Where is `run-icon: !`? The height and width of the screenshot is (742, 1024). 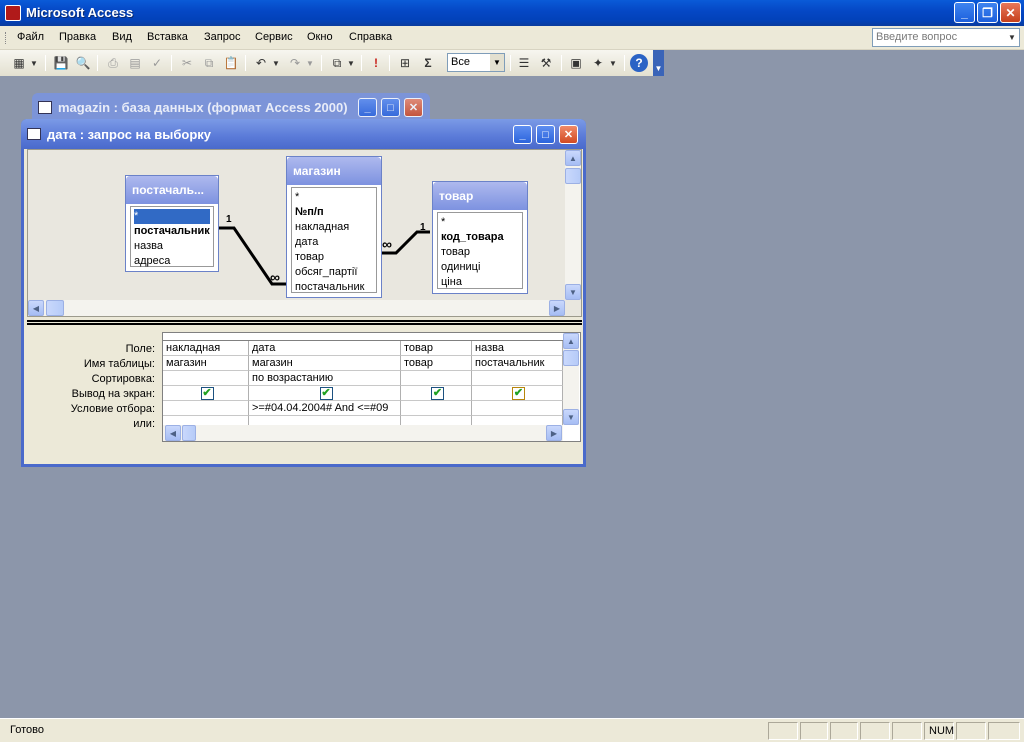
run-icon: ! is located at coordinates (376, 63).